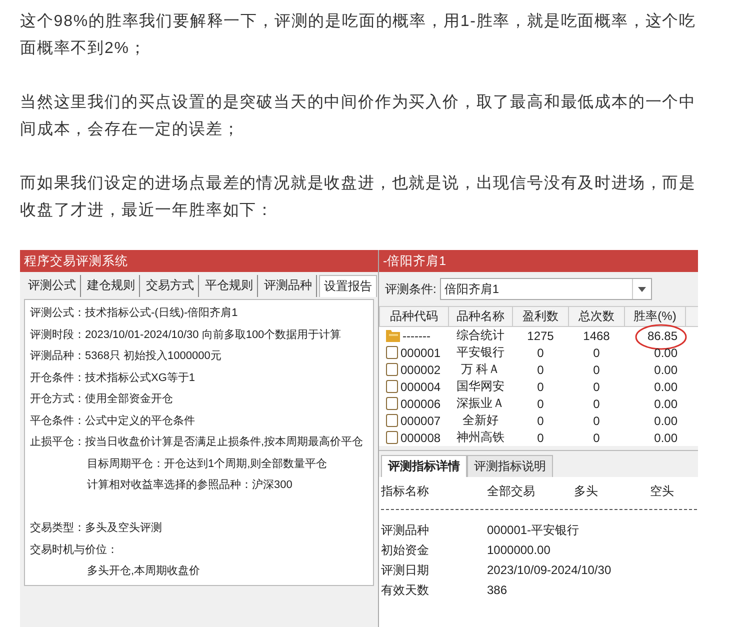  I want to click on table-cell: 1468, so click(596, 335).